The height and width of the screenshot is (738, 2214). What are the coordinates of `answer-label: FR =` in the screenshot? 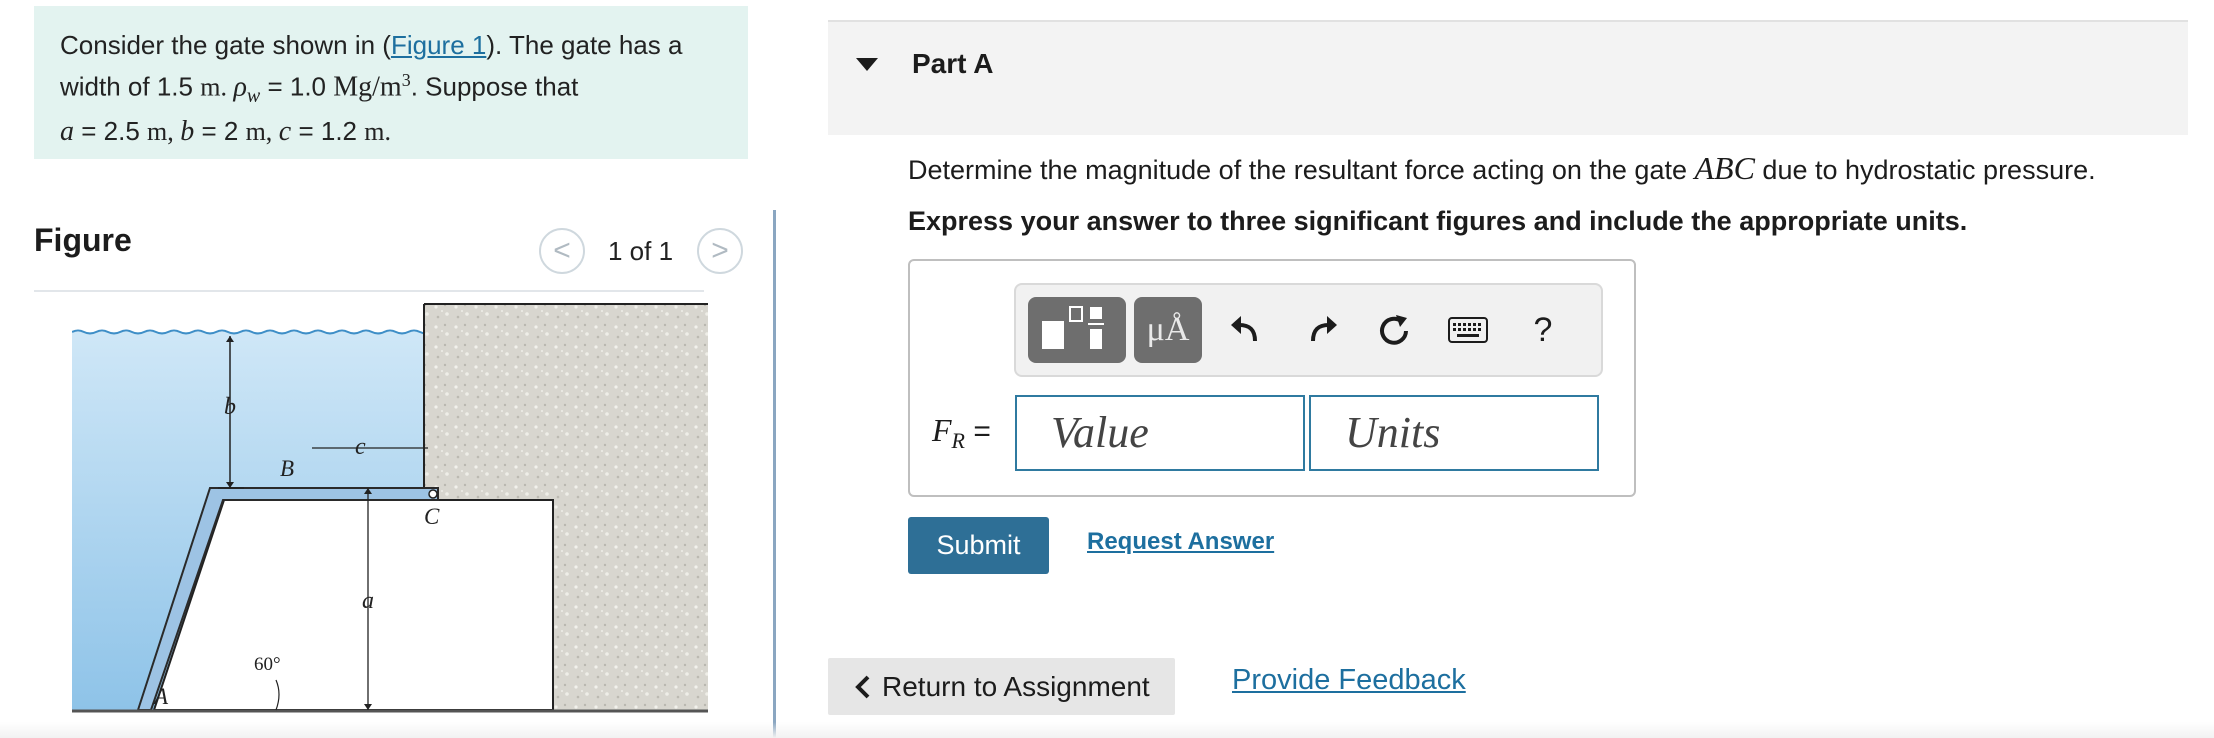 It's located at (961, 432).